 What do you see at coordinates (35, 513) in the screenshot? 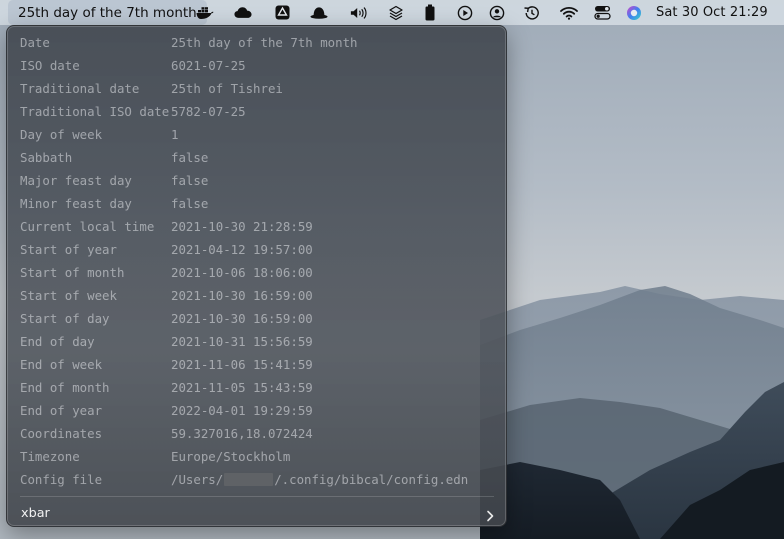
I see `submenu-label: xbar` at bounding box center [35, 513].